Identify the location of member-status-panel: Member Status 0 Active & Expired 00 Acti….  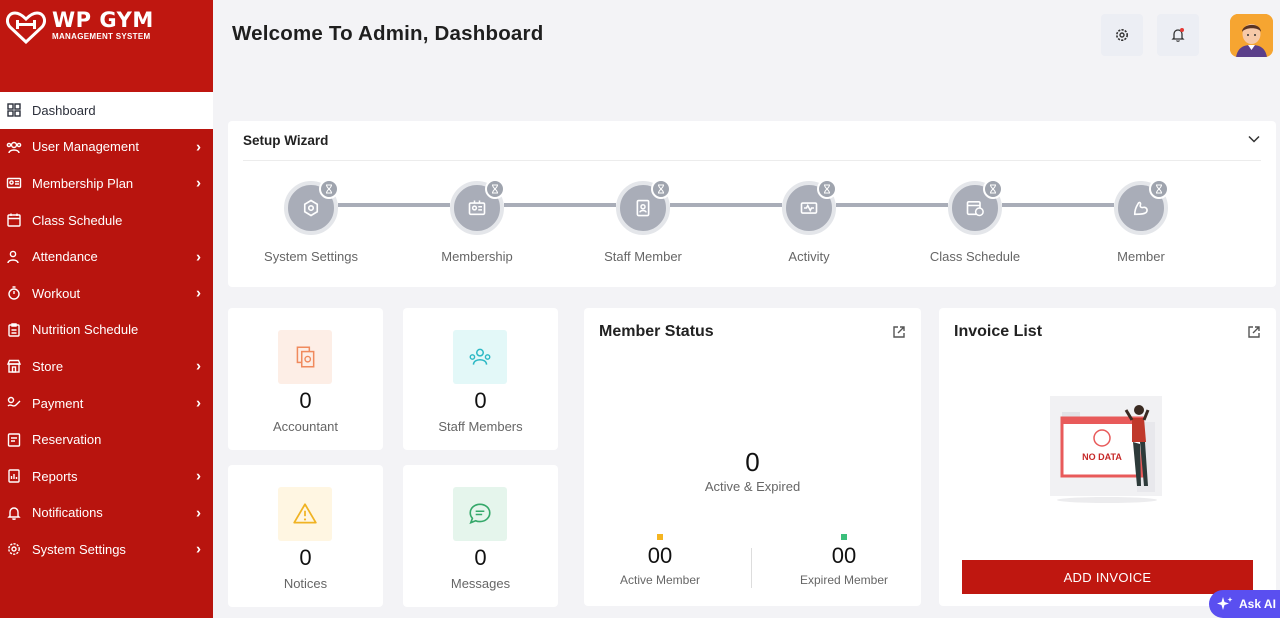
(752, 457).